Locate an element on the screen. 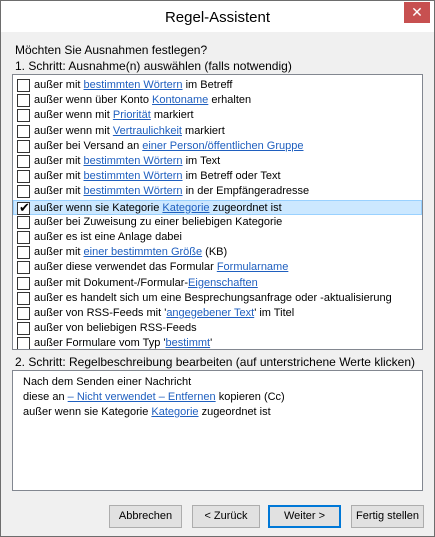  cancel-button: Abbrechen is located at coordinates (145, 516).